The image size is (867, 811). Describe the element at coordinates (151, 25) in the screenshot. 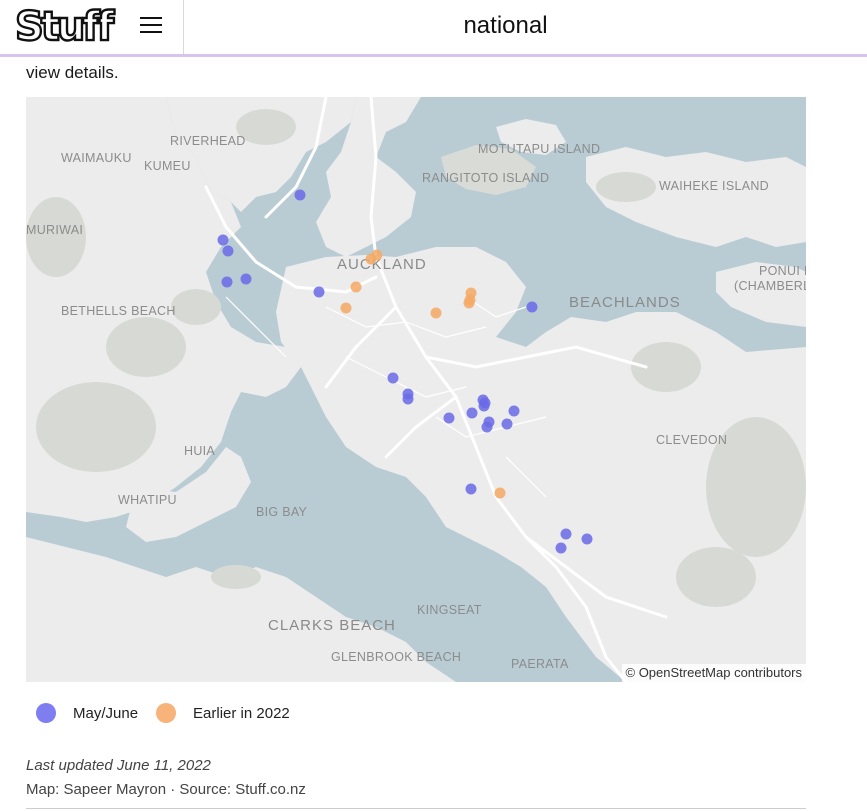

I see `hamburger-menu-icon` at that location.